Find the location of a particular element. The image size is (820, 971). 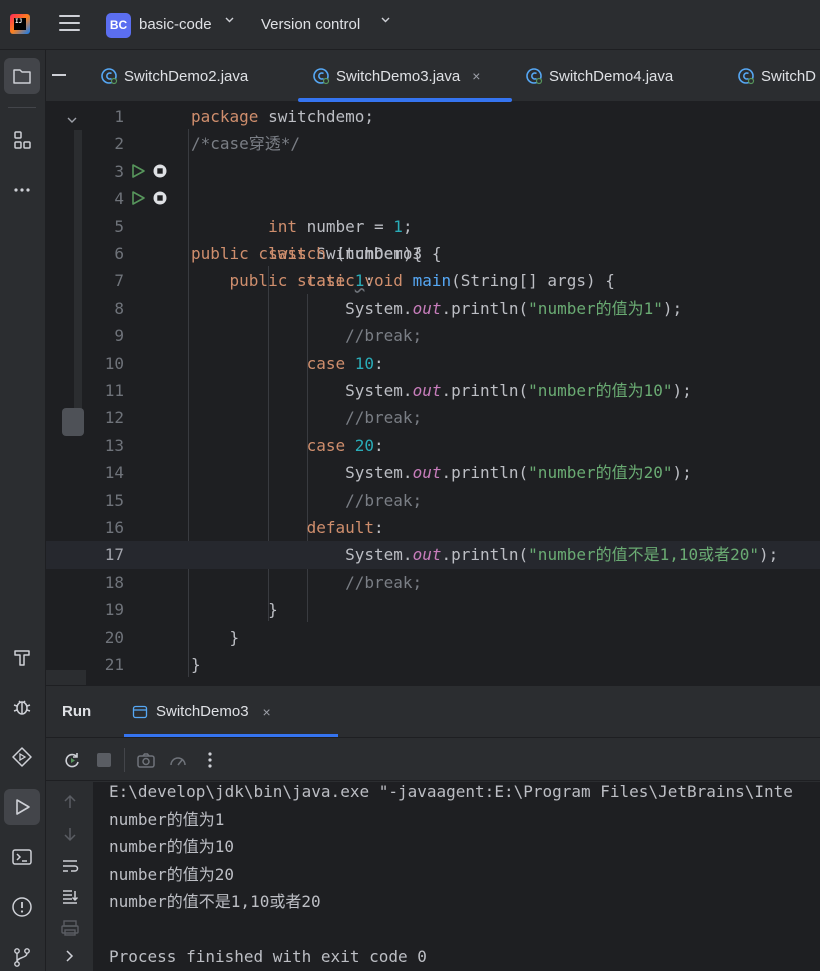

code-line: 7 case 1: is located at coordinates (244, 281).